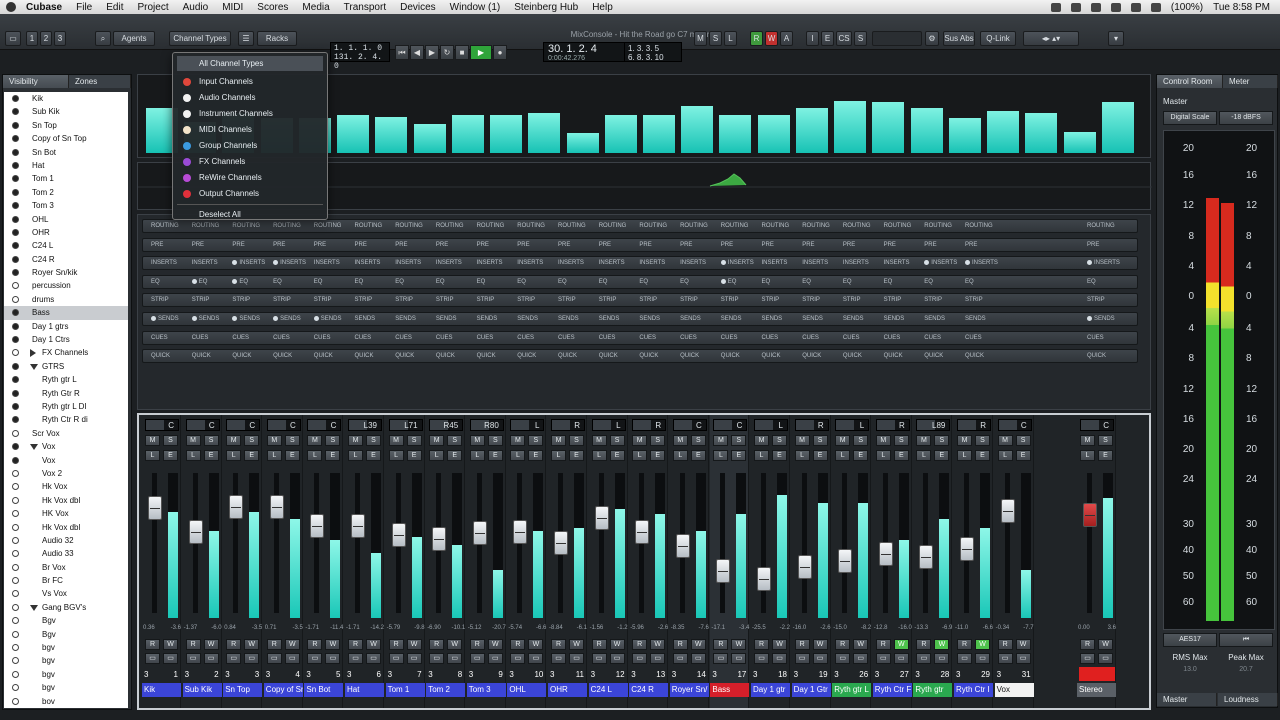  Describe the element at coordinates (1135, 7) in the screenshot. I see `wifi-icon` at that location.